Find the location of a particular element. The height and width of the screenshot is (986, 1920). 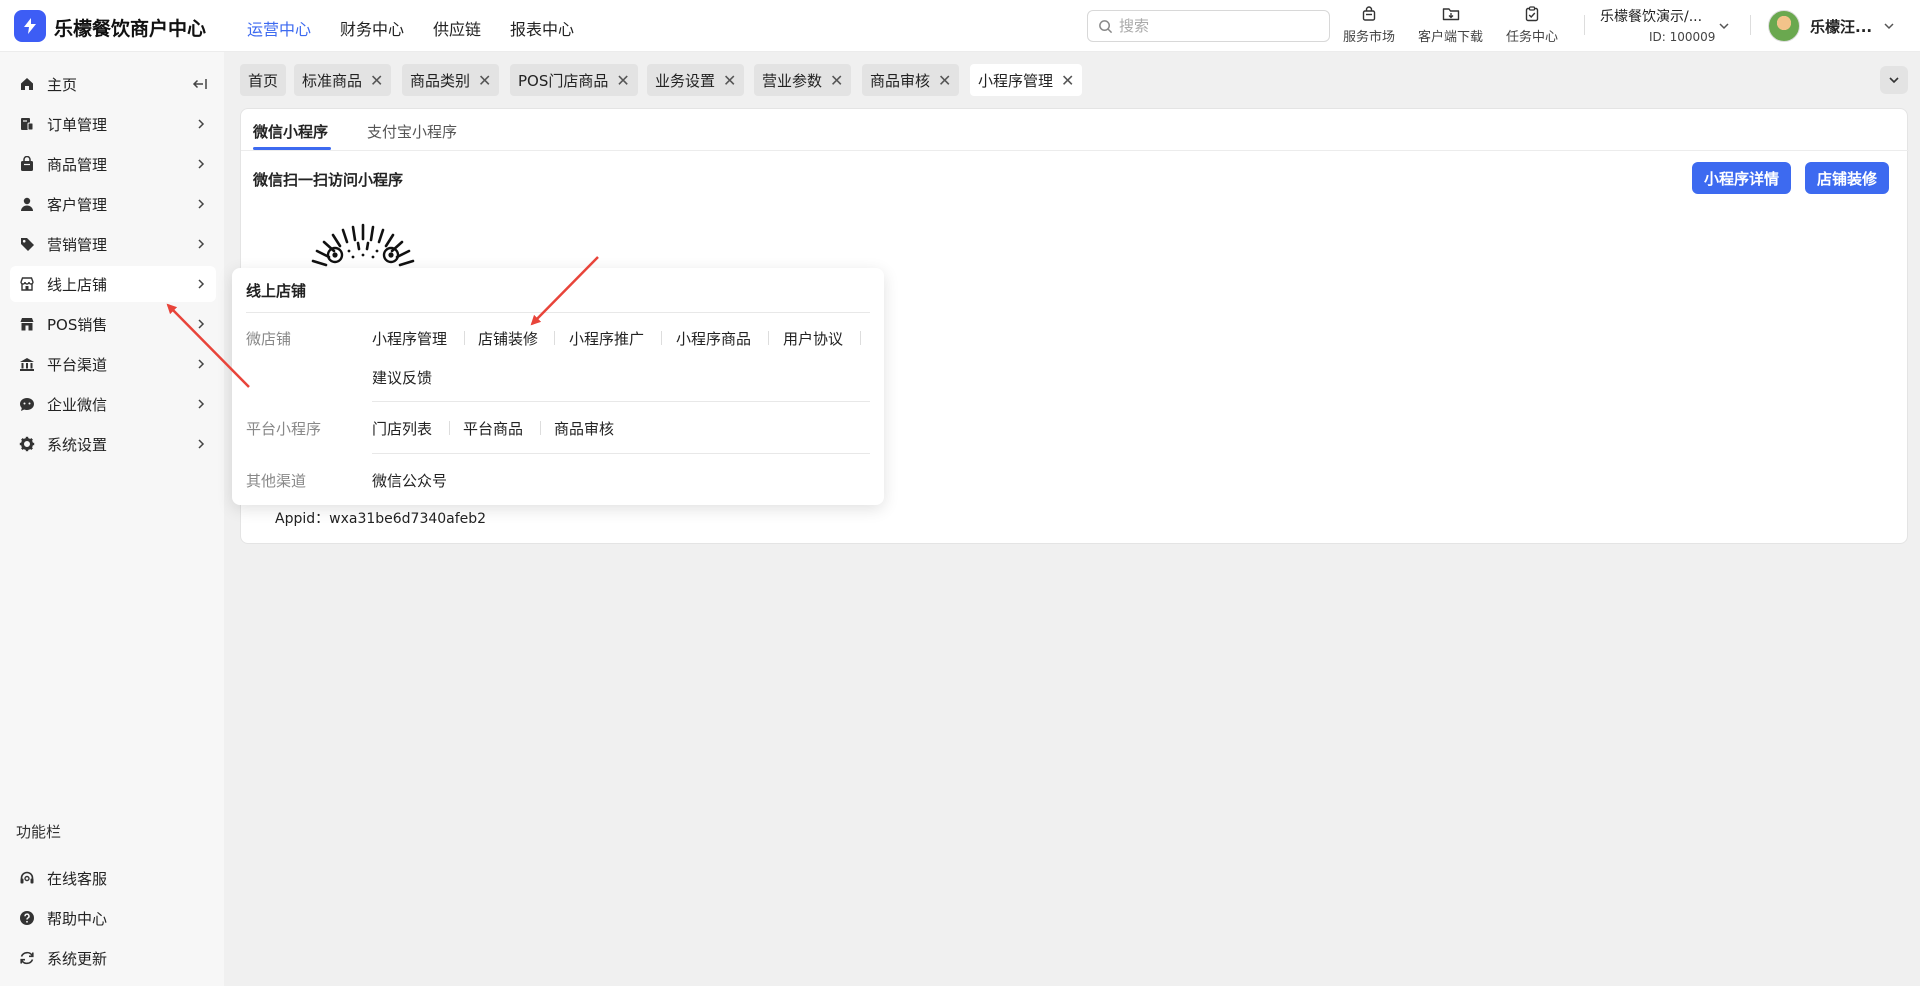

top-nav-supply-chain: 供应链 is located at coordinates (457, 28).